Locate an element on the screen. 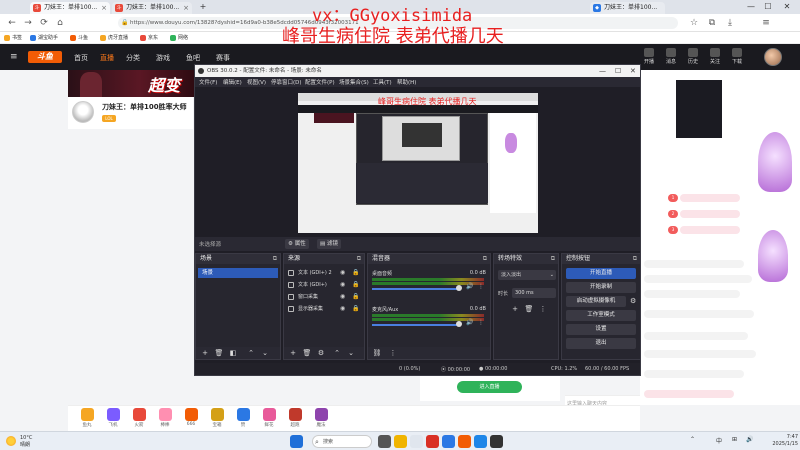 The image size is (800, 450). volume-slider-handle is located at coordinates (459, 288).